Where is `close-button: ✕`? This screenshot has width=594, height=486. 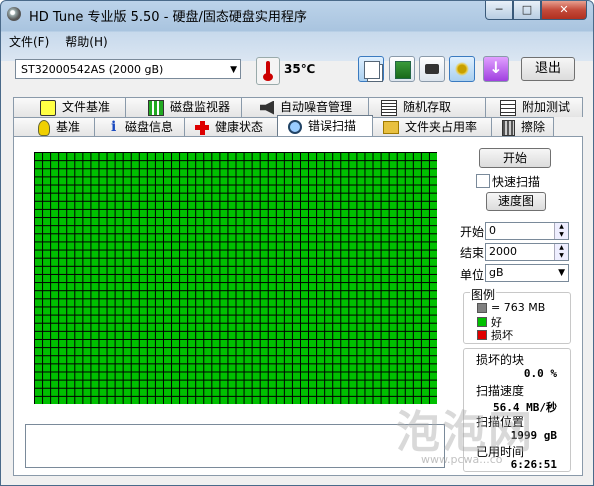 close-button: ✕ is located at coordinates (564, 10).